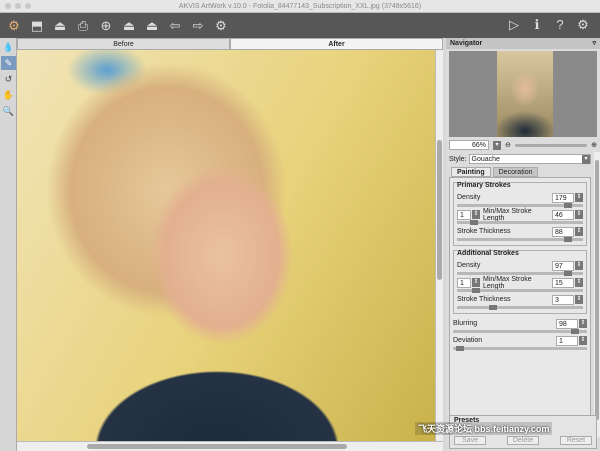  What do you see at coordinates (14, 26) in the screenshot?
I see `batch-icon: ⚙` at bounding box center [14, 26].